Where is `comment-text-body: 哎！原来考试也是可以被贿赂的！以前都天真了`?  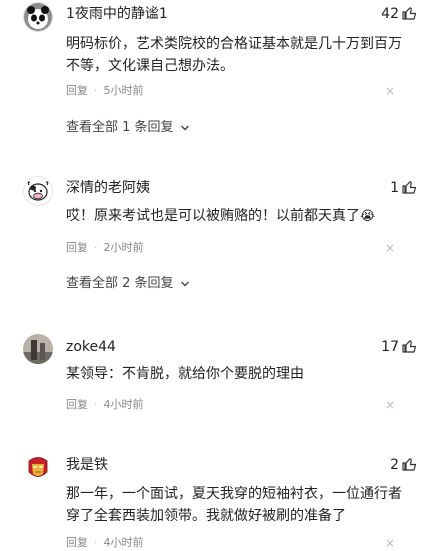 comment-text-body: 哎！原来考试也是可以被贿赂的！以前都天真了 is located at coordinates (213, 216).